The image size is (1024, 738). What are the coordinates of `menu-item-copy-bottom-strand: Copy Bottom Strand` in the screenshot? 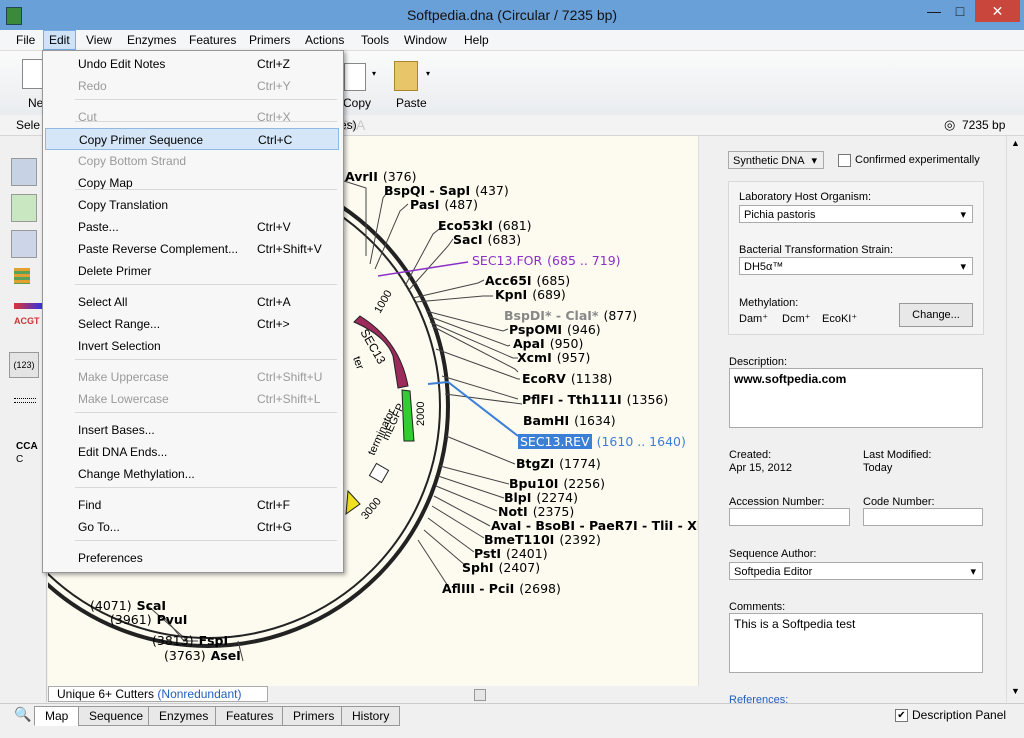 It's located at (192, 161).